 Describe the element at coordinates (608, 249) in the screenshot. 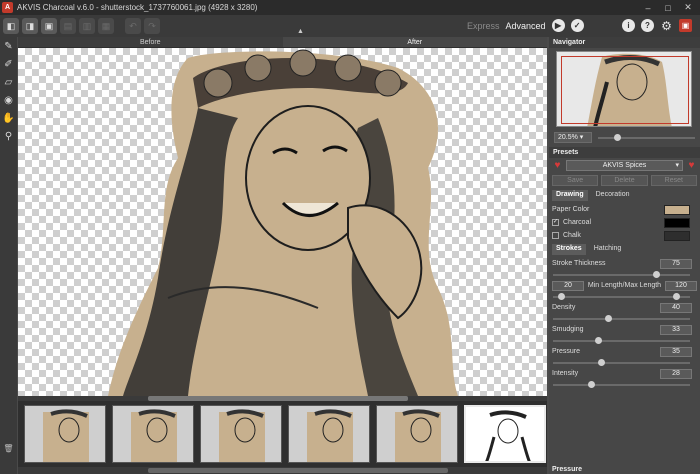

I see `tab-hatching: Hatching` at that location.